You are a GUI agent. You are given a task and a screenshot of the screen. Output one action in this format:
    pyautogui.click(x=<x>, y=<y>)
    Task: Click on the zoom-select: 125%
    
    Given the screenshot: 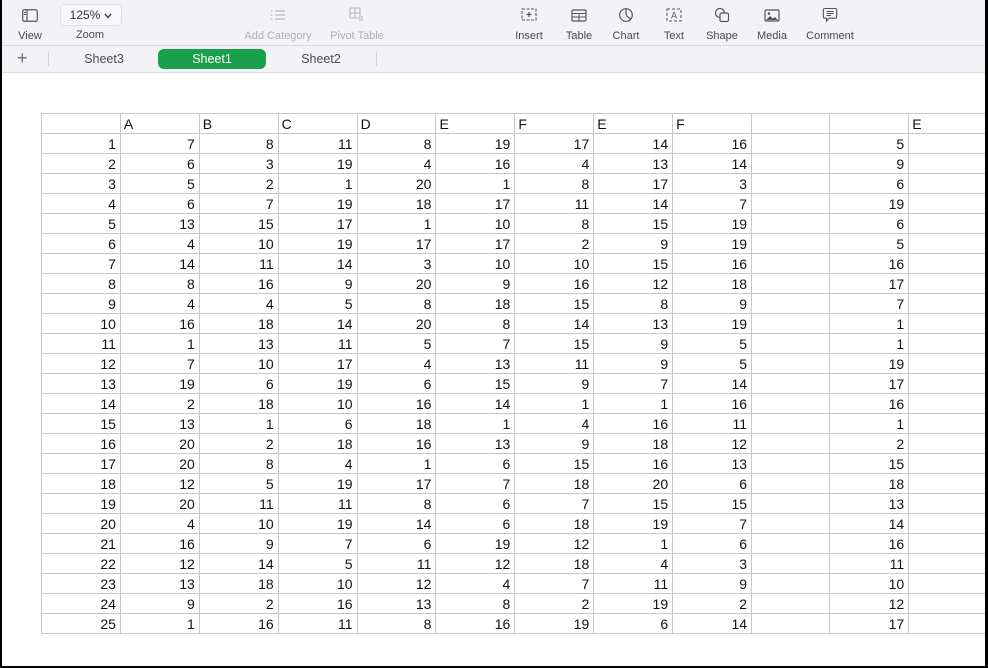 What is the action you would take?
    pyautogui.click(x=91, y=15)
    